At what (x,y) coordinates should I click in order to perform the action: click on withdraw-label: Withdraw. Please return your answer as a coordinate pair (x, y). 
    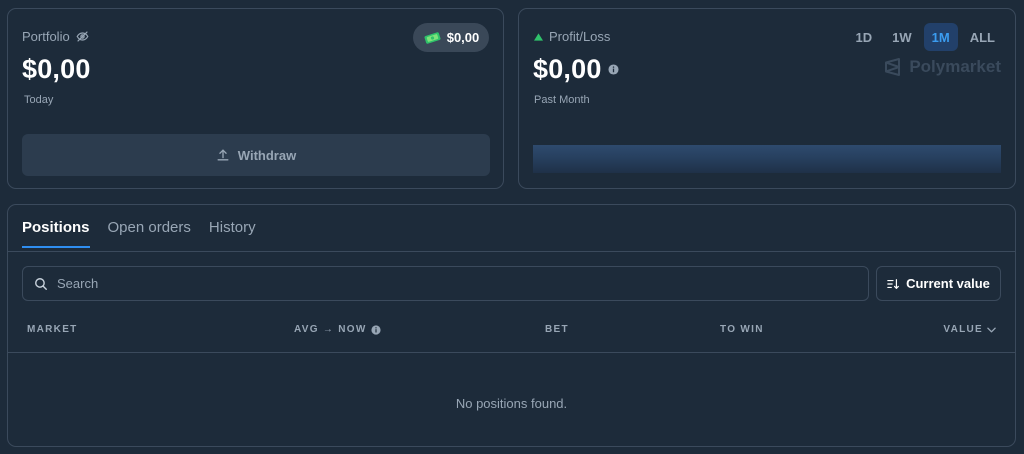
    Looking at the image, I should click on (267, 155).